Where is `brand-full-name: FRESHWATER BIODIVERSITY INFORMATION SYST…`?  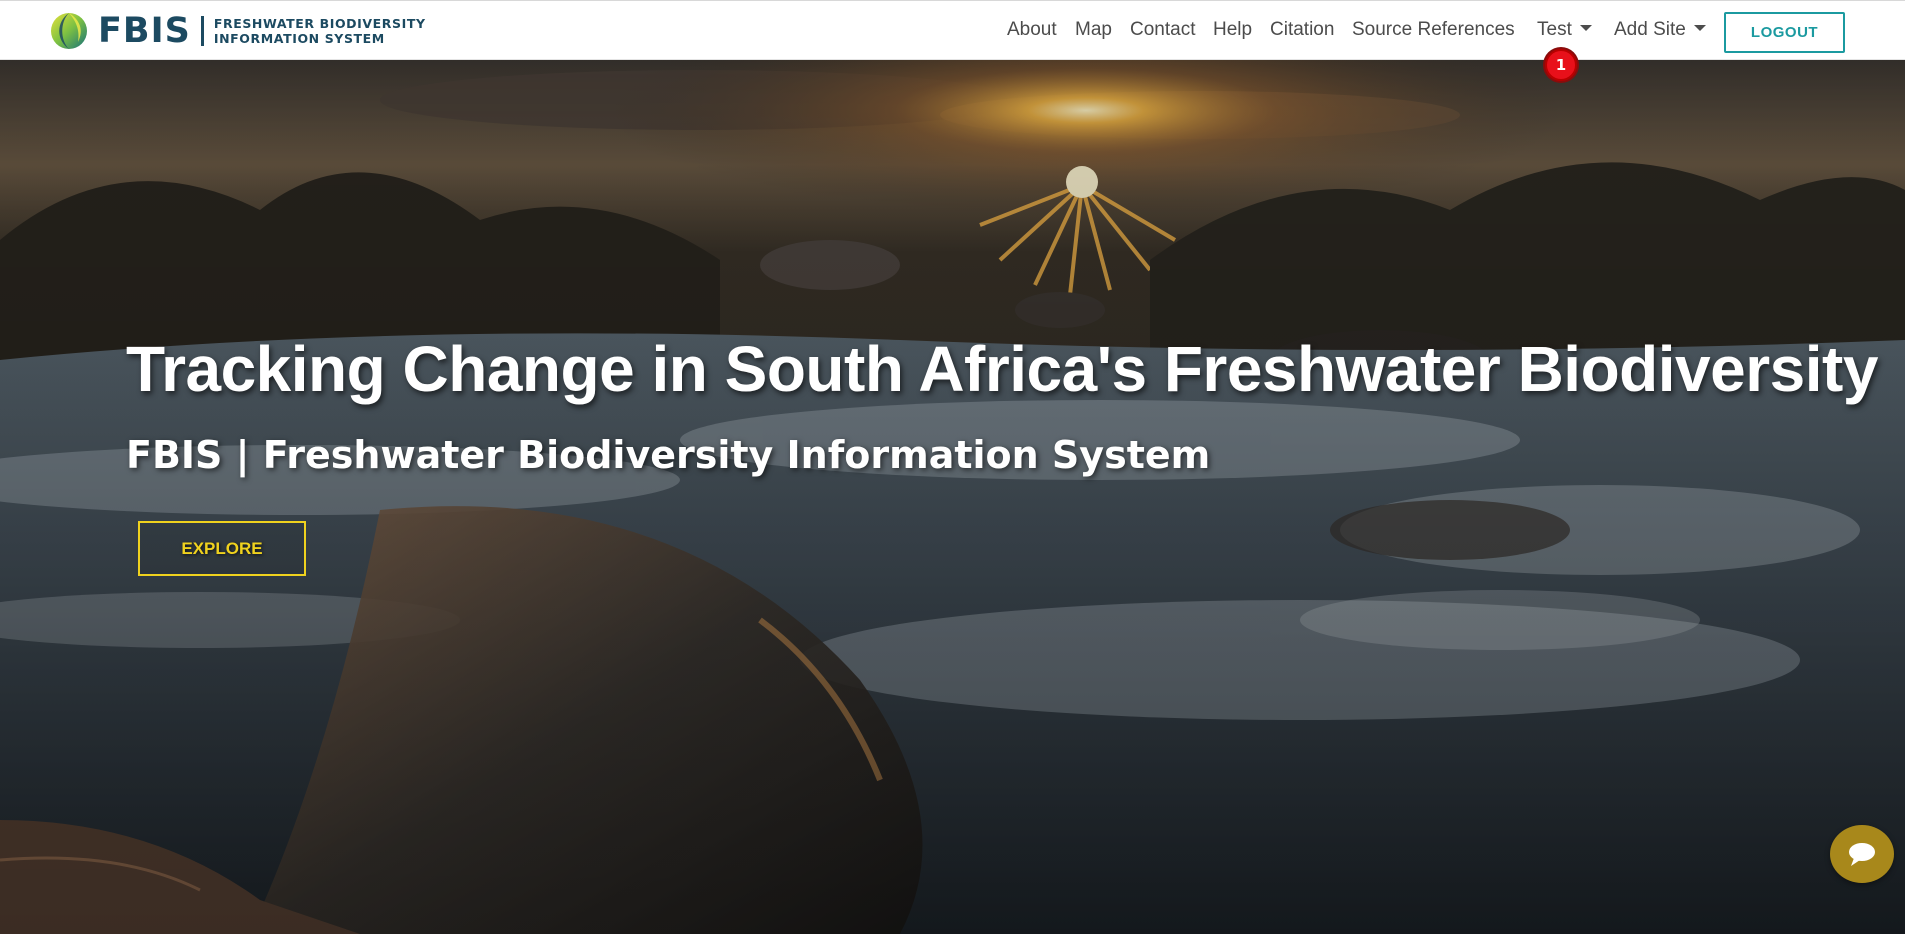
brand-full-name: FRESHWATER BIODIVERSITY INFORMATION SYST… is located at coordinates (320, 31).